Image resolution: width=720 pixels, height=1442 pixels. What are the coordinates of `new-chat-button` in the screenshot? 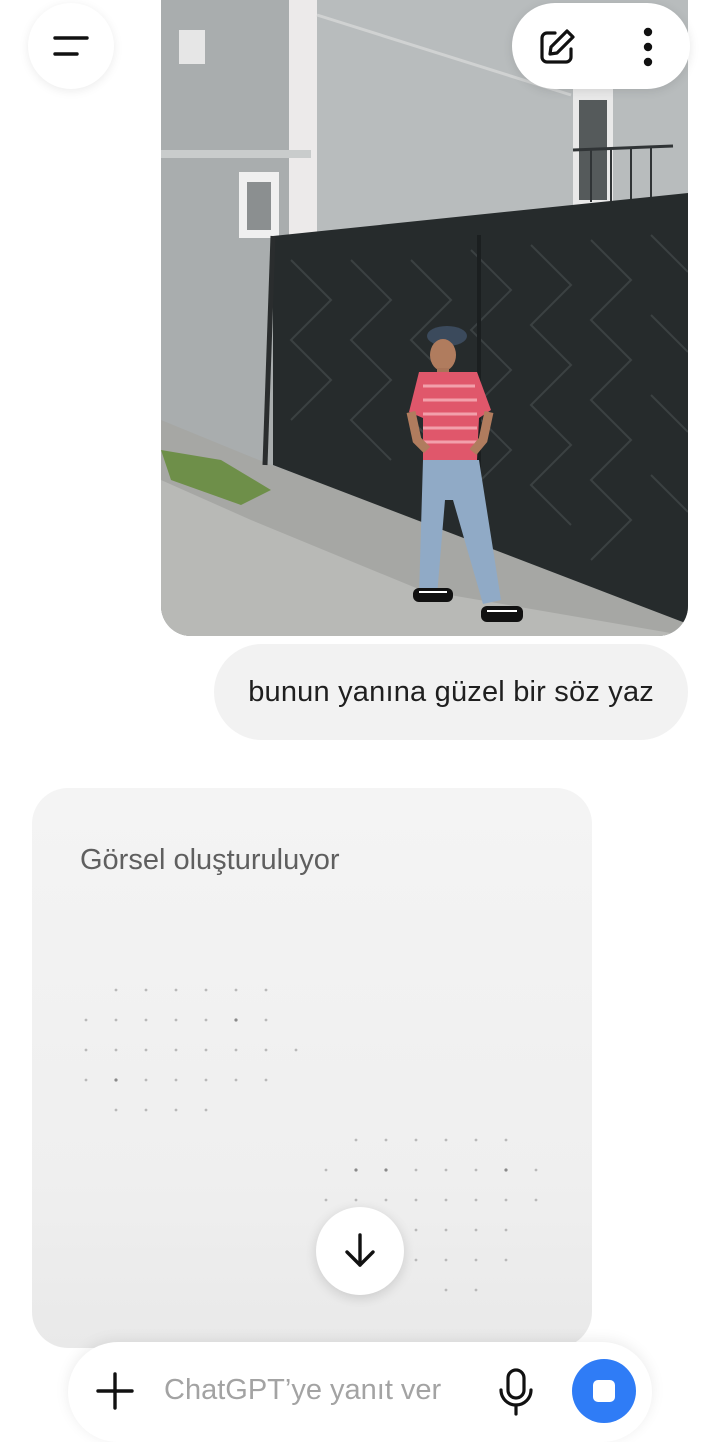 It's located at (557, 47).